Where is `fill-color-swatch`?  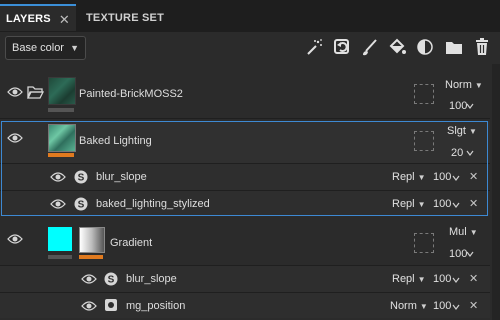 fill-color-swatch is located at coordinates (60, 239).